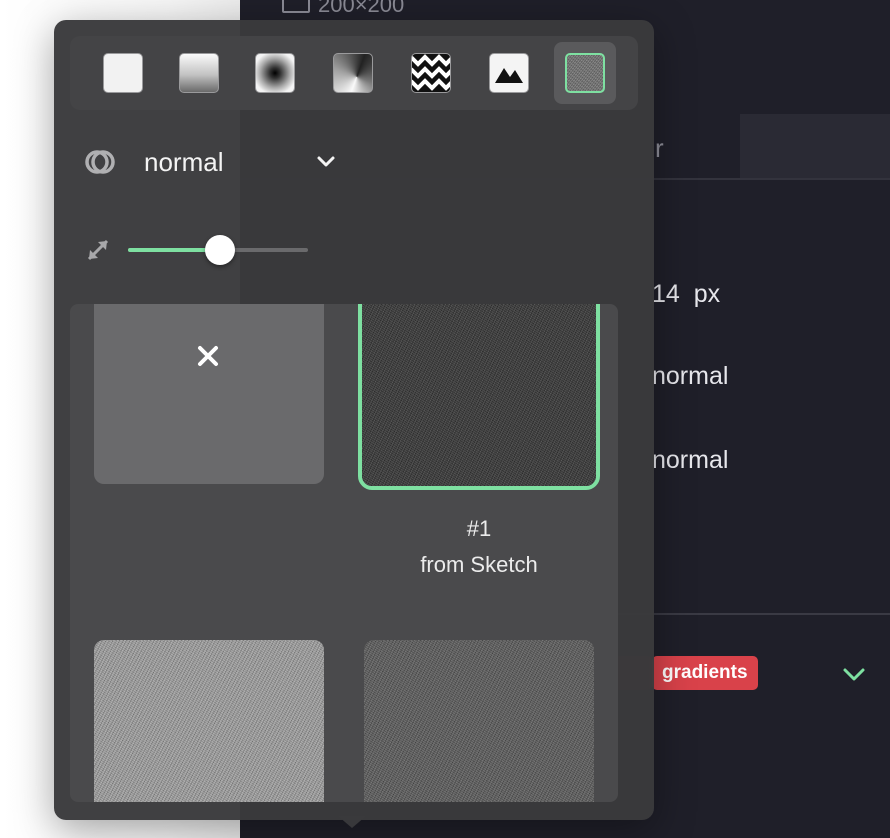  I want to click on slider-thumb, so click(220, 250).